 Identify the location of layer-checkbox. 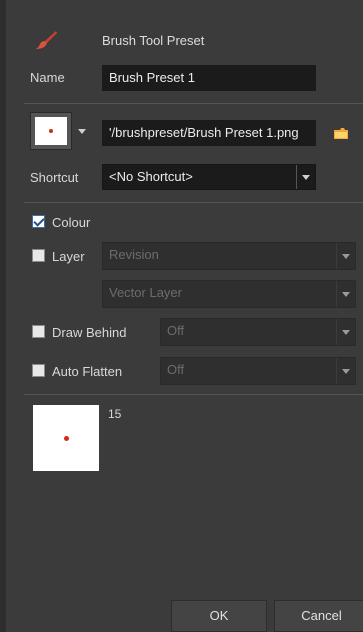
(38, 255).